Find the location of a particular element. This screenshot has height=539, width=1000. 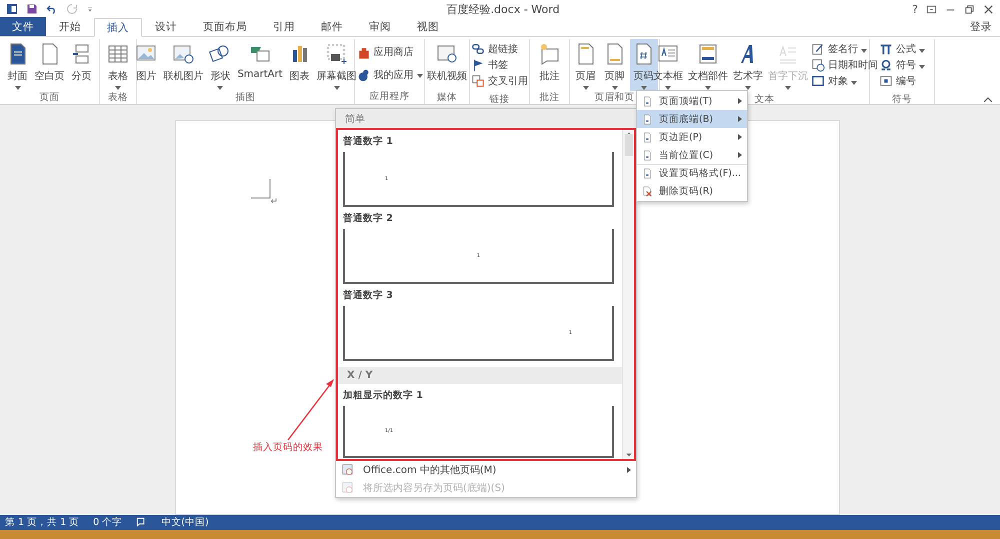

save-icon is located at coordinates (32, 9).